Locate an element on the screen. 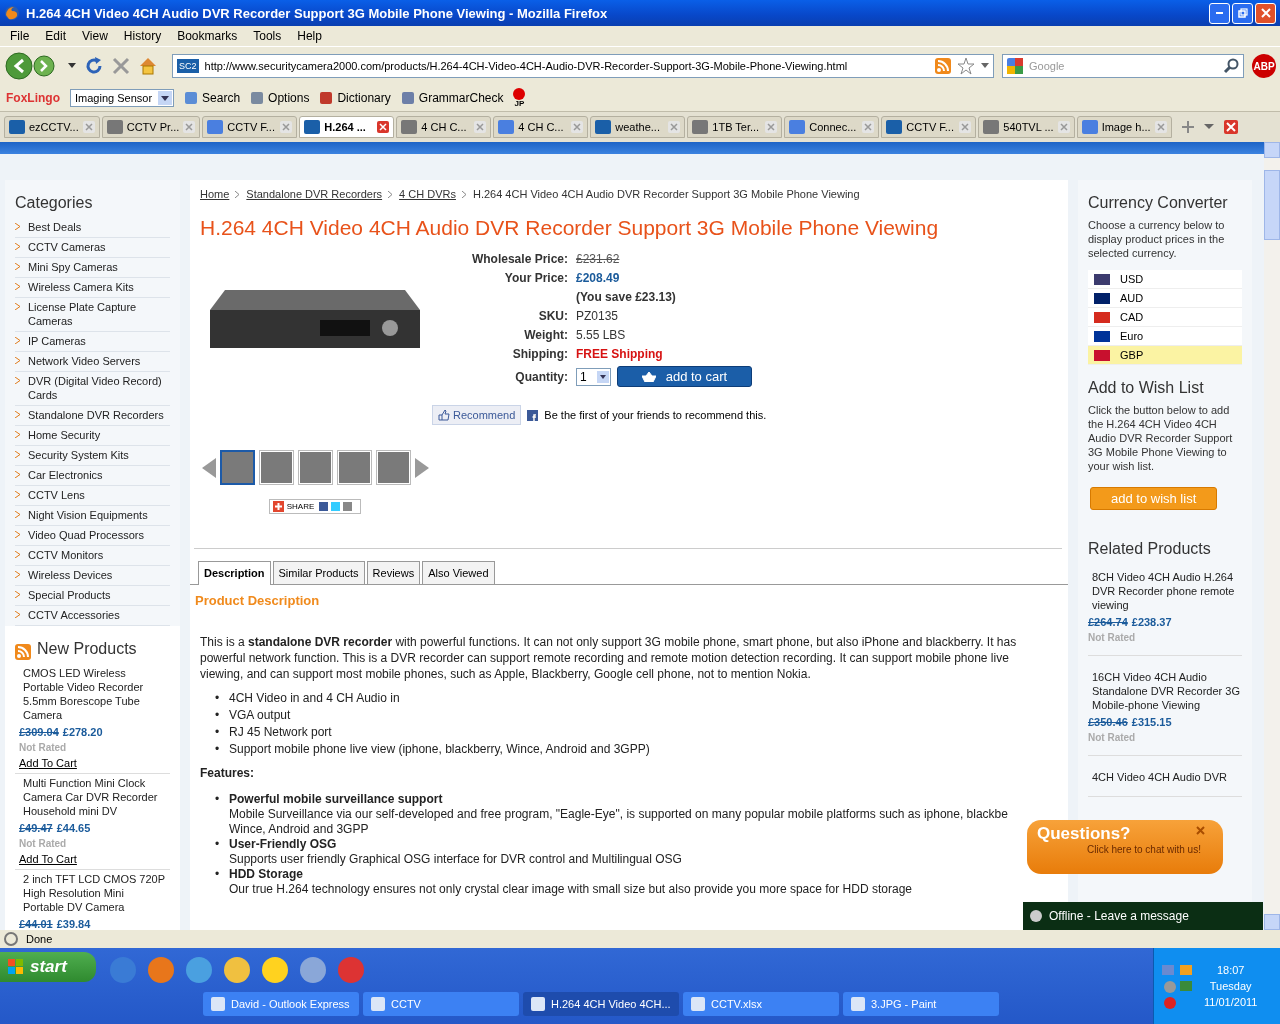 The width and height of the screenshot is (1280, 1024). taskbar-button: David - Outlook Express is located at coordinates (281, 1004).